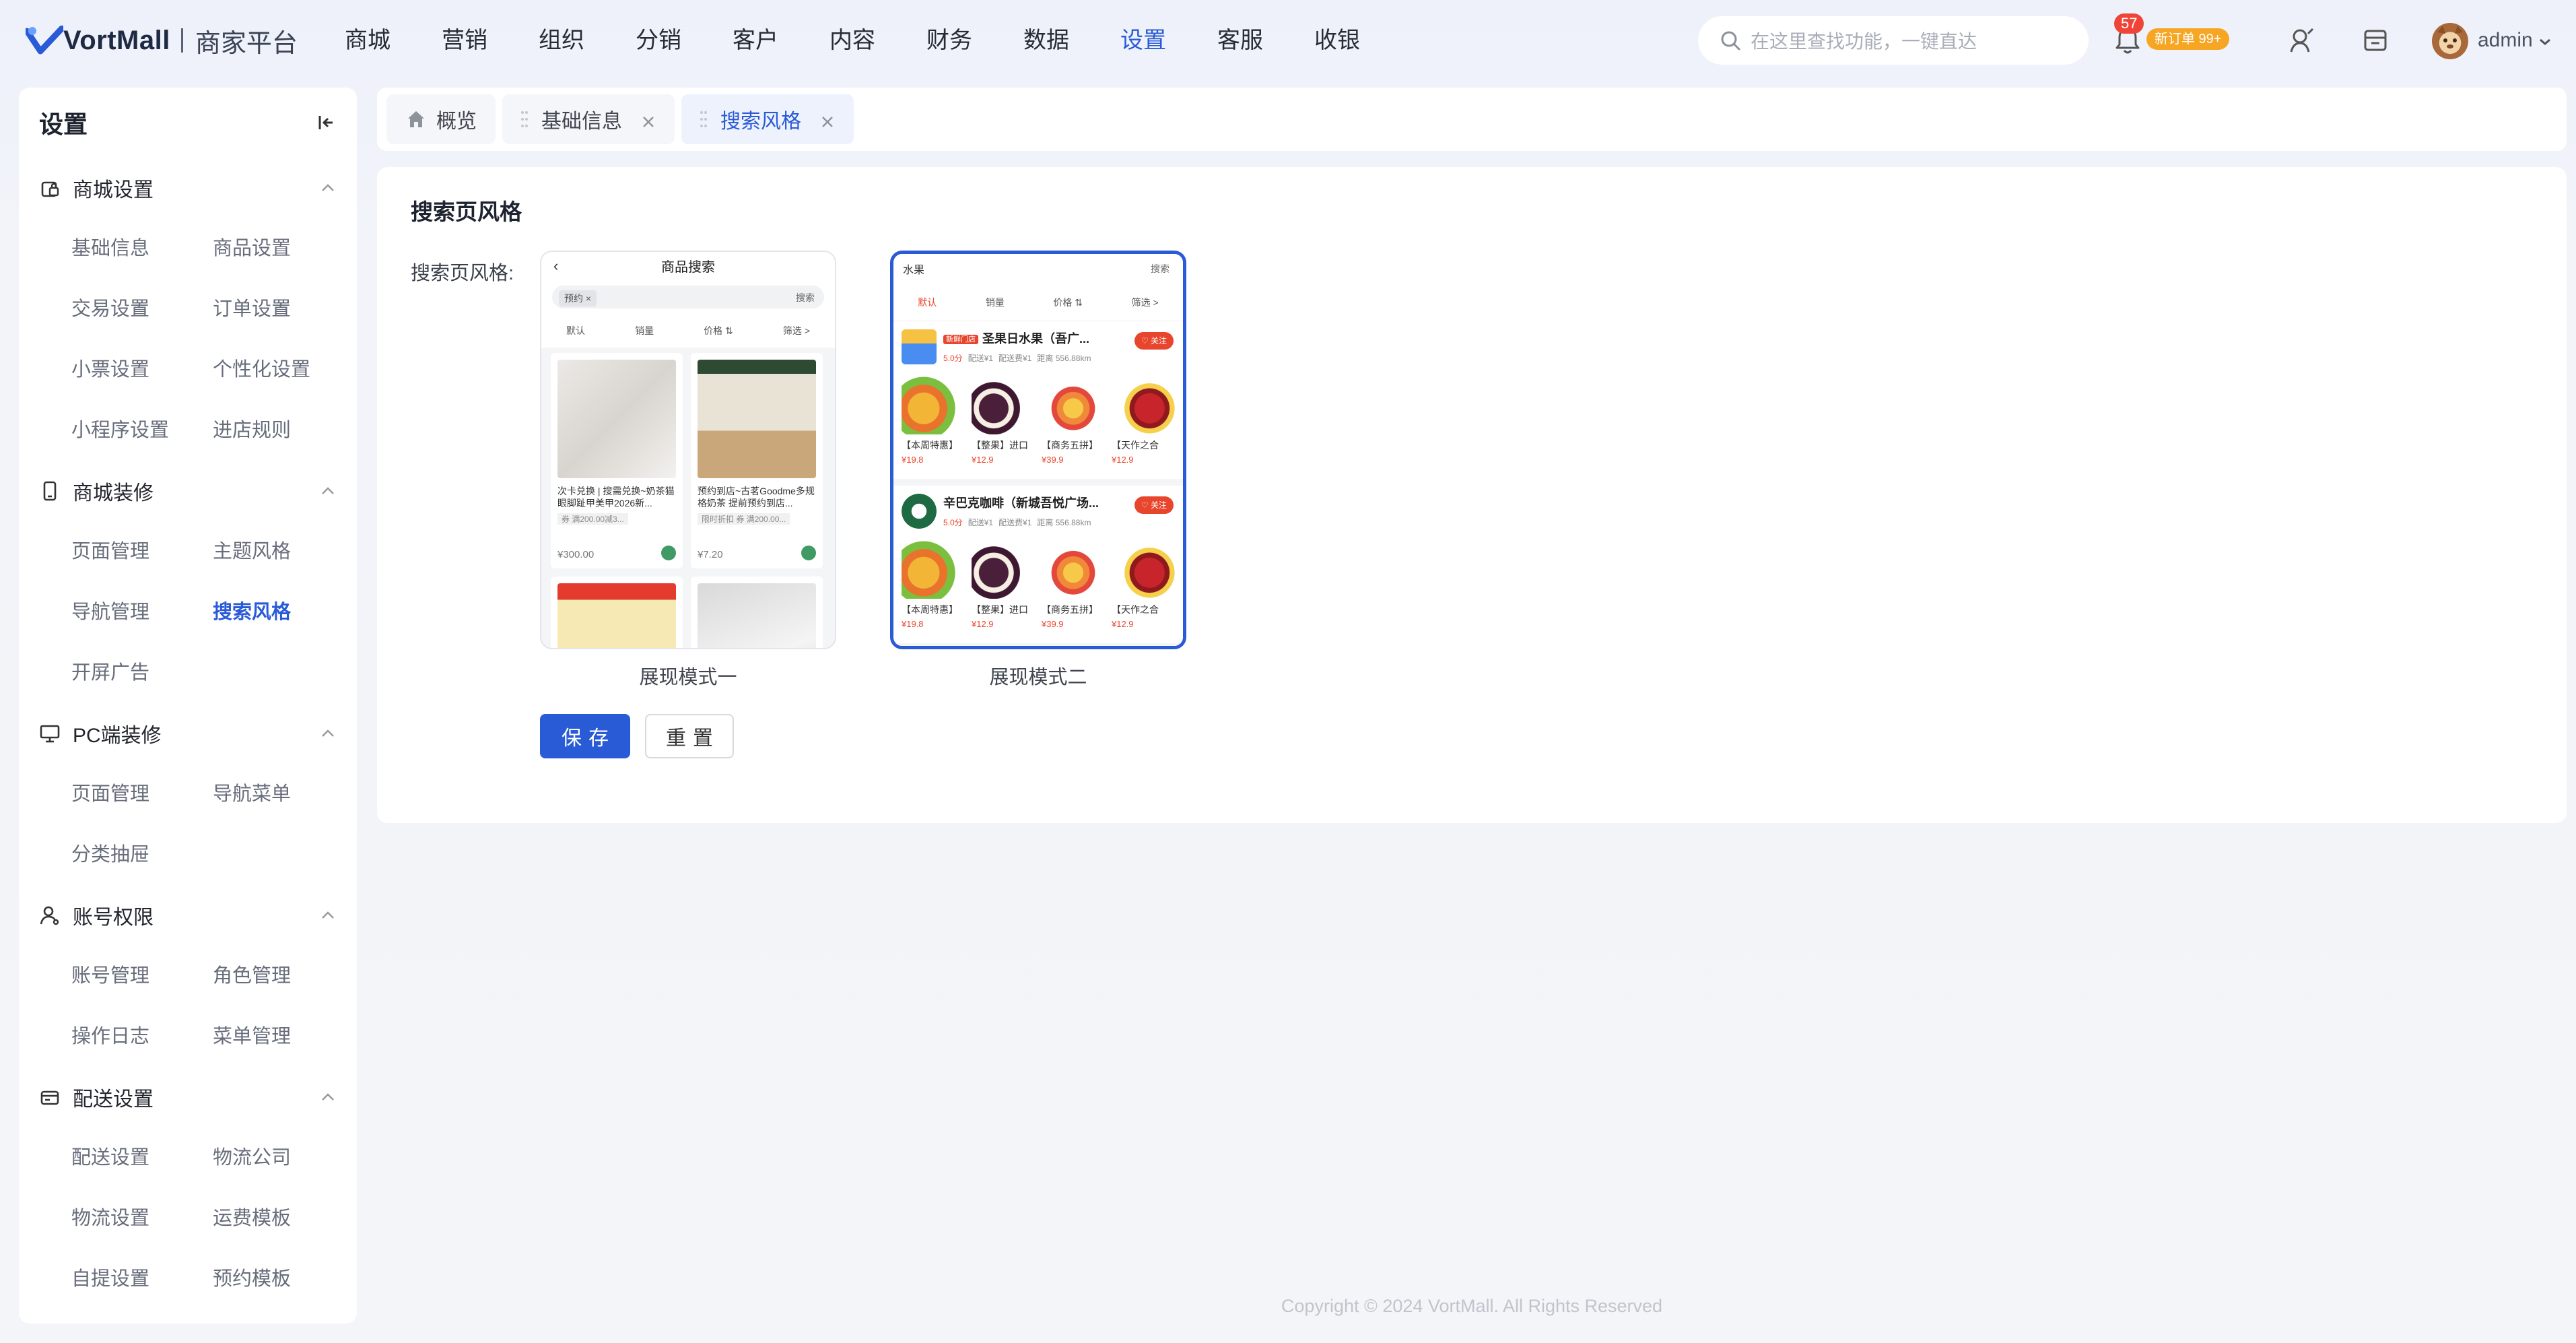 This screenshot has height=1343, width=2576. Describe the element at coordinates (588, 40) in the screenshot. I see `topnav-item-2: 组织` at that location.